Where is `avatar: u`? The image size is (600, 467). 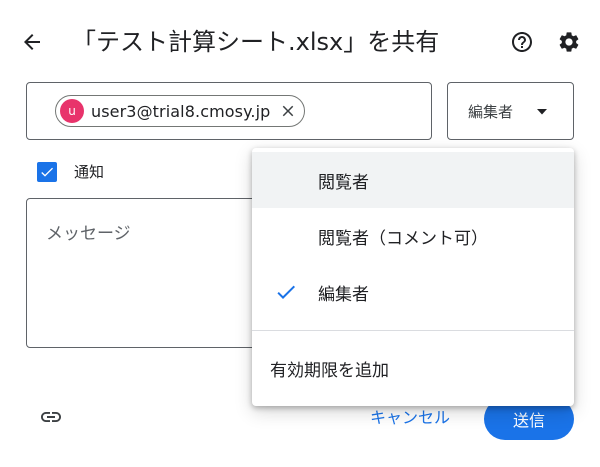 avatar: u is located at coordinates (72, 111).